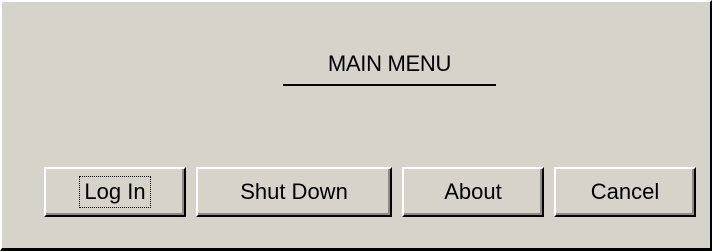 The image size is (712, 251). What do you see at coordinates (389, 85) in the screenshot?
I see `title-underline` at bounding box center [389, 85].